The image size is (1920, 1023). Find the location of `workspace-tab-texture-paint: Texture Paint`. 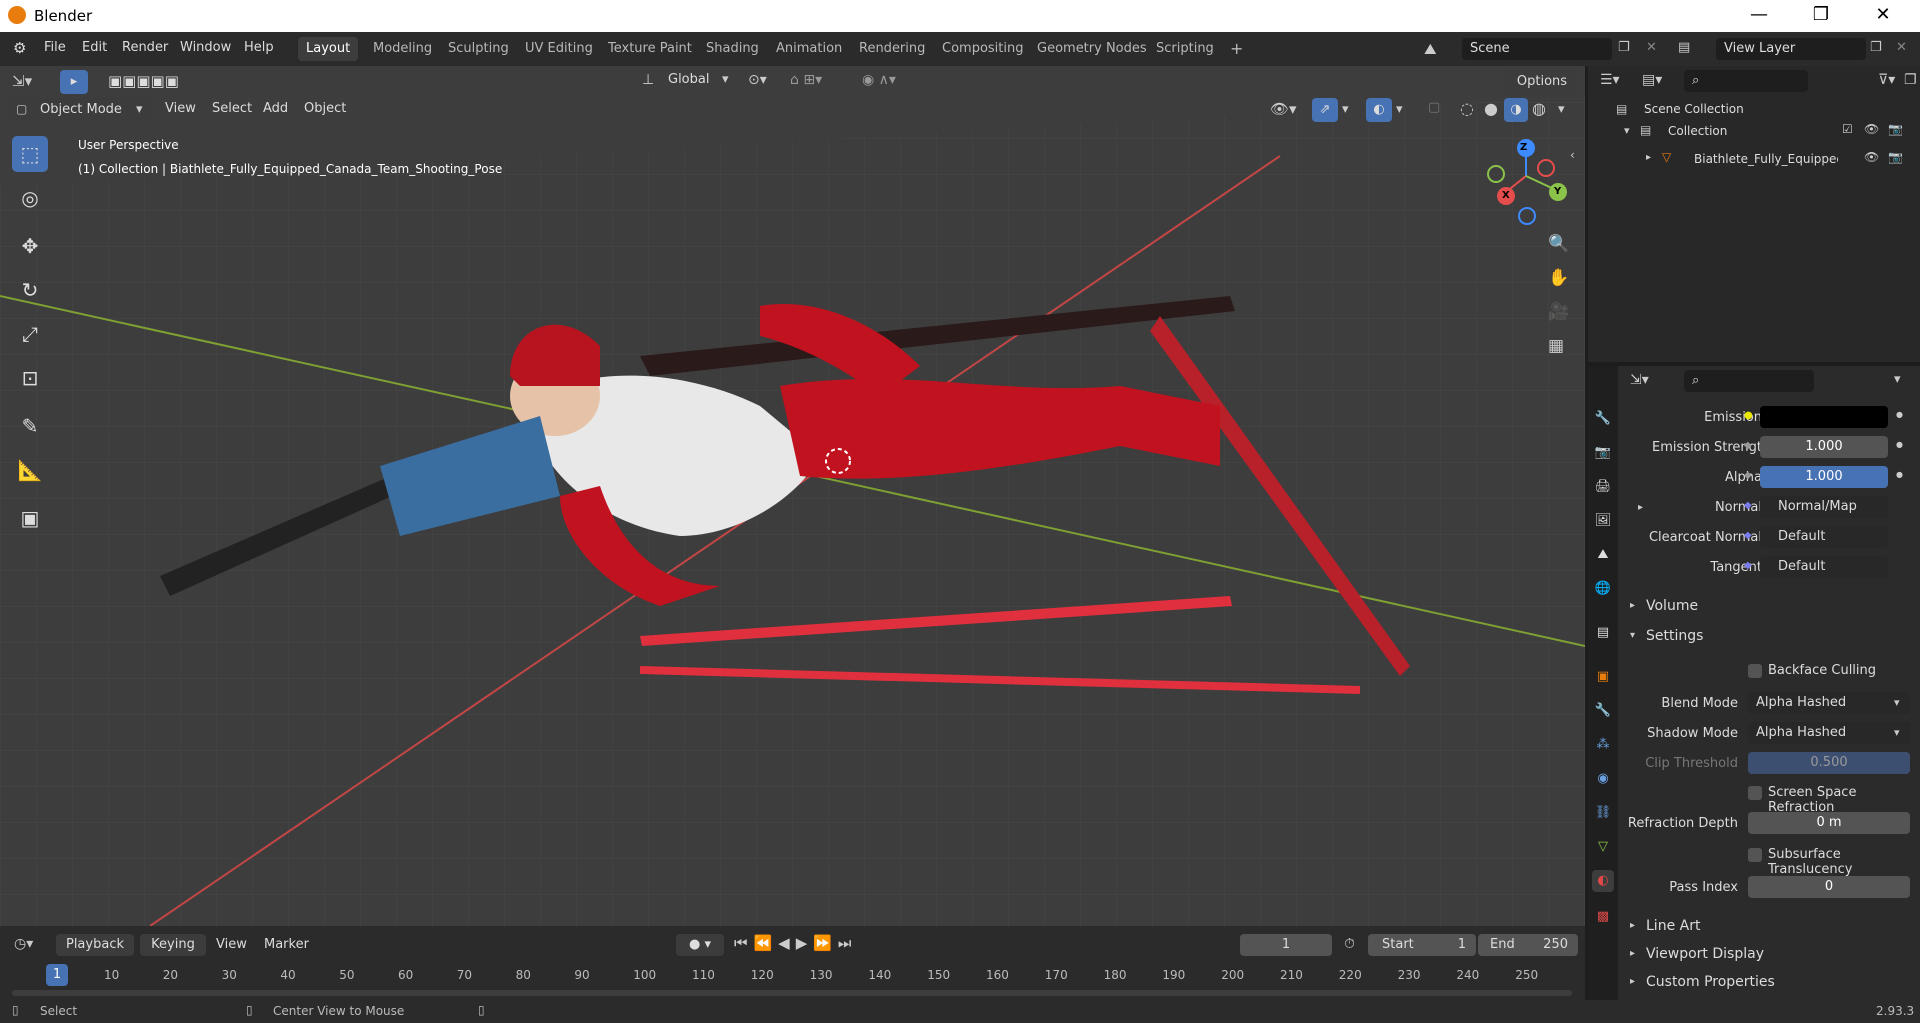

workspace-tab-texture-paint: Texture Paint is located at coordinates (650, 49).